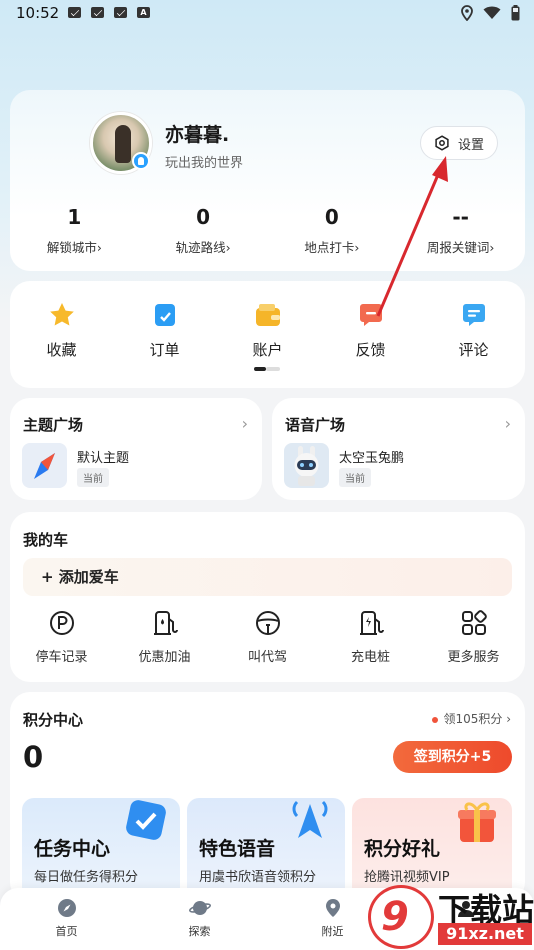  I want to click on feedback-icon, so click(370, 315).